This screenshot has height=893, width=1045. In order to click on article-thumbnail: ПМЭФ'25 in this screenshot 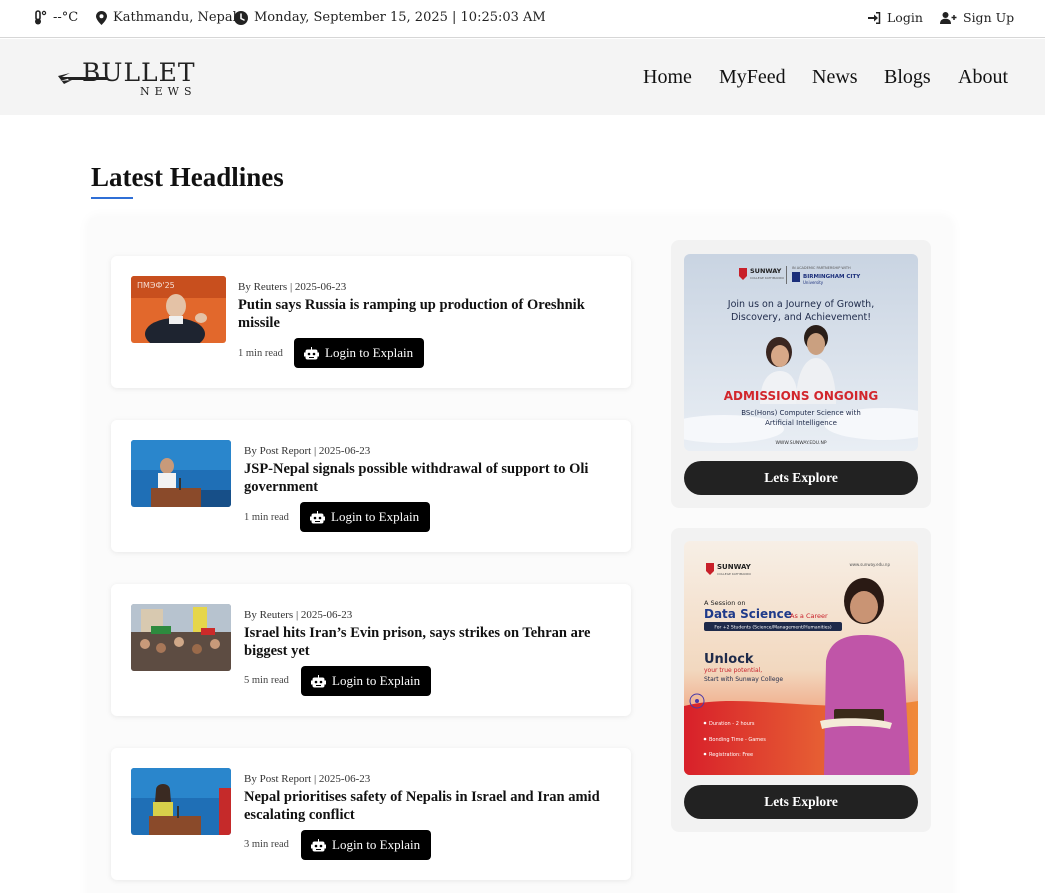, I will do `click(178, 309)`.